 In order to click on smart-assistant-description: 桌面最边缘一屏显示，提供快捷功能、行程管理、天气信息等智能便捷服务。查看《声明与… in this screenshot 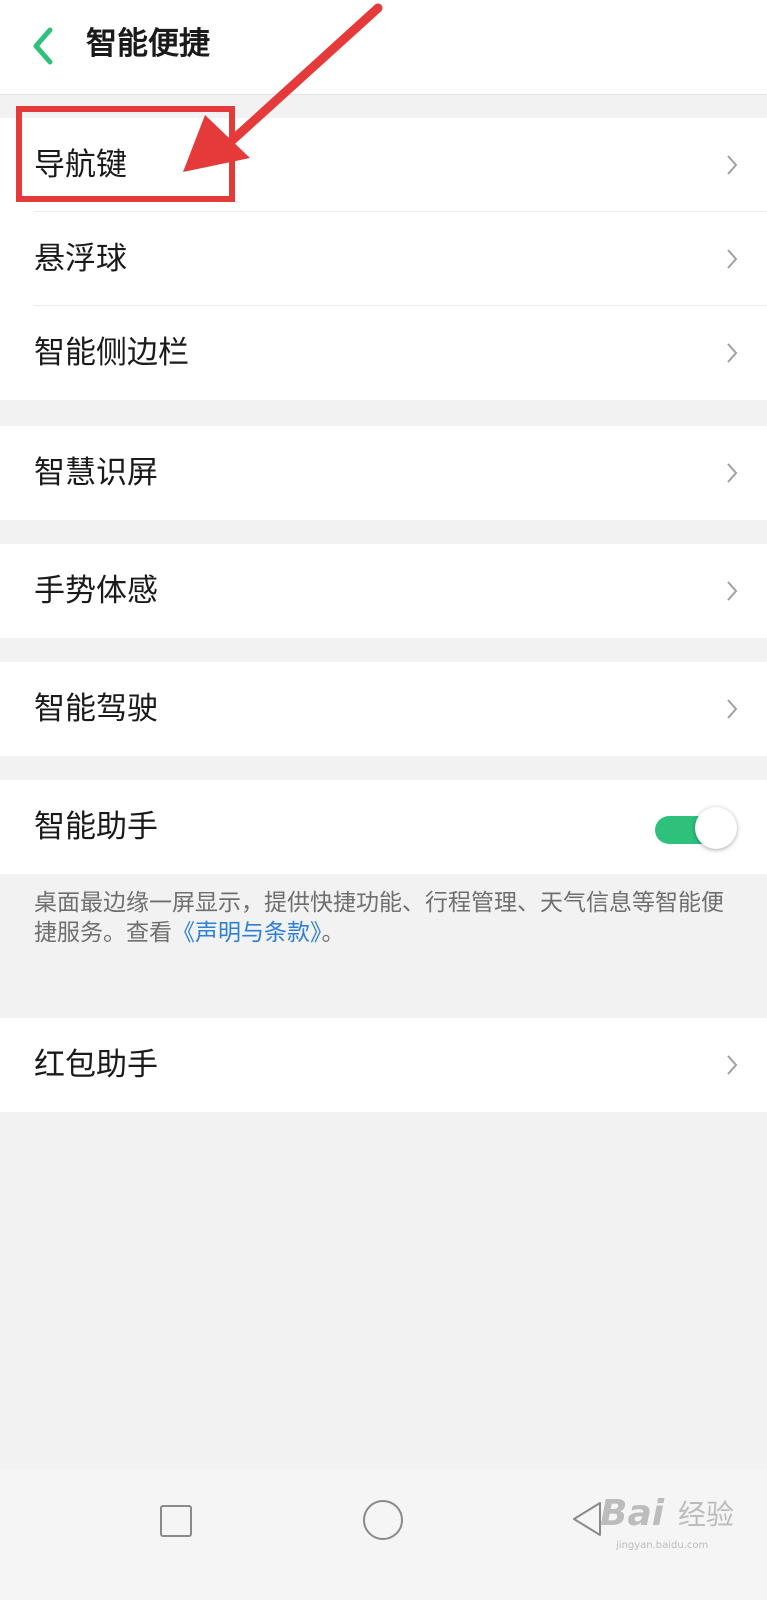, I will do `click(384, 918)`.